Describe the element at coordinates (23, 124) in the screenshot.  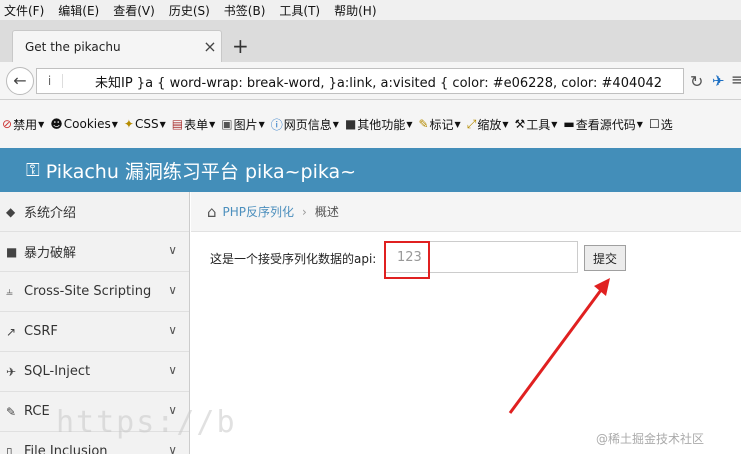
I see `bookmark-disable: ⊘ 禁用 ▼` at that location.